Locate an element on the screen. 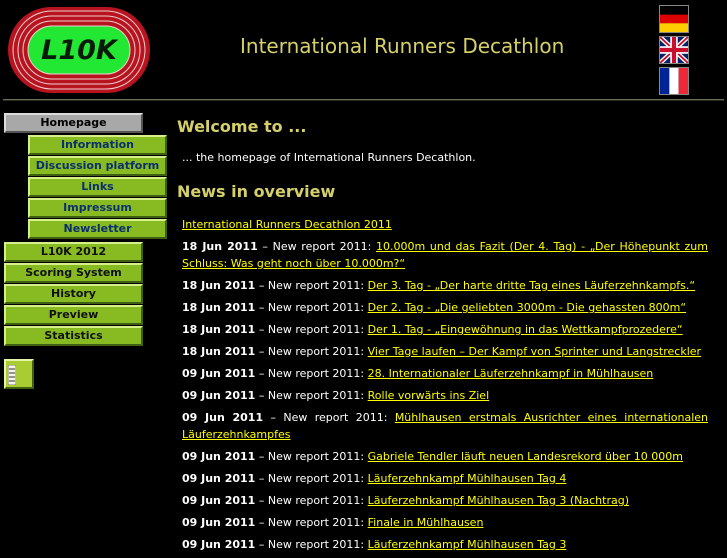 The width and height of the screenshot is (727, 558). nav-discussion-platform: Discussion platform is located at coordinates (97, 166).